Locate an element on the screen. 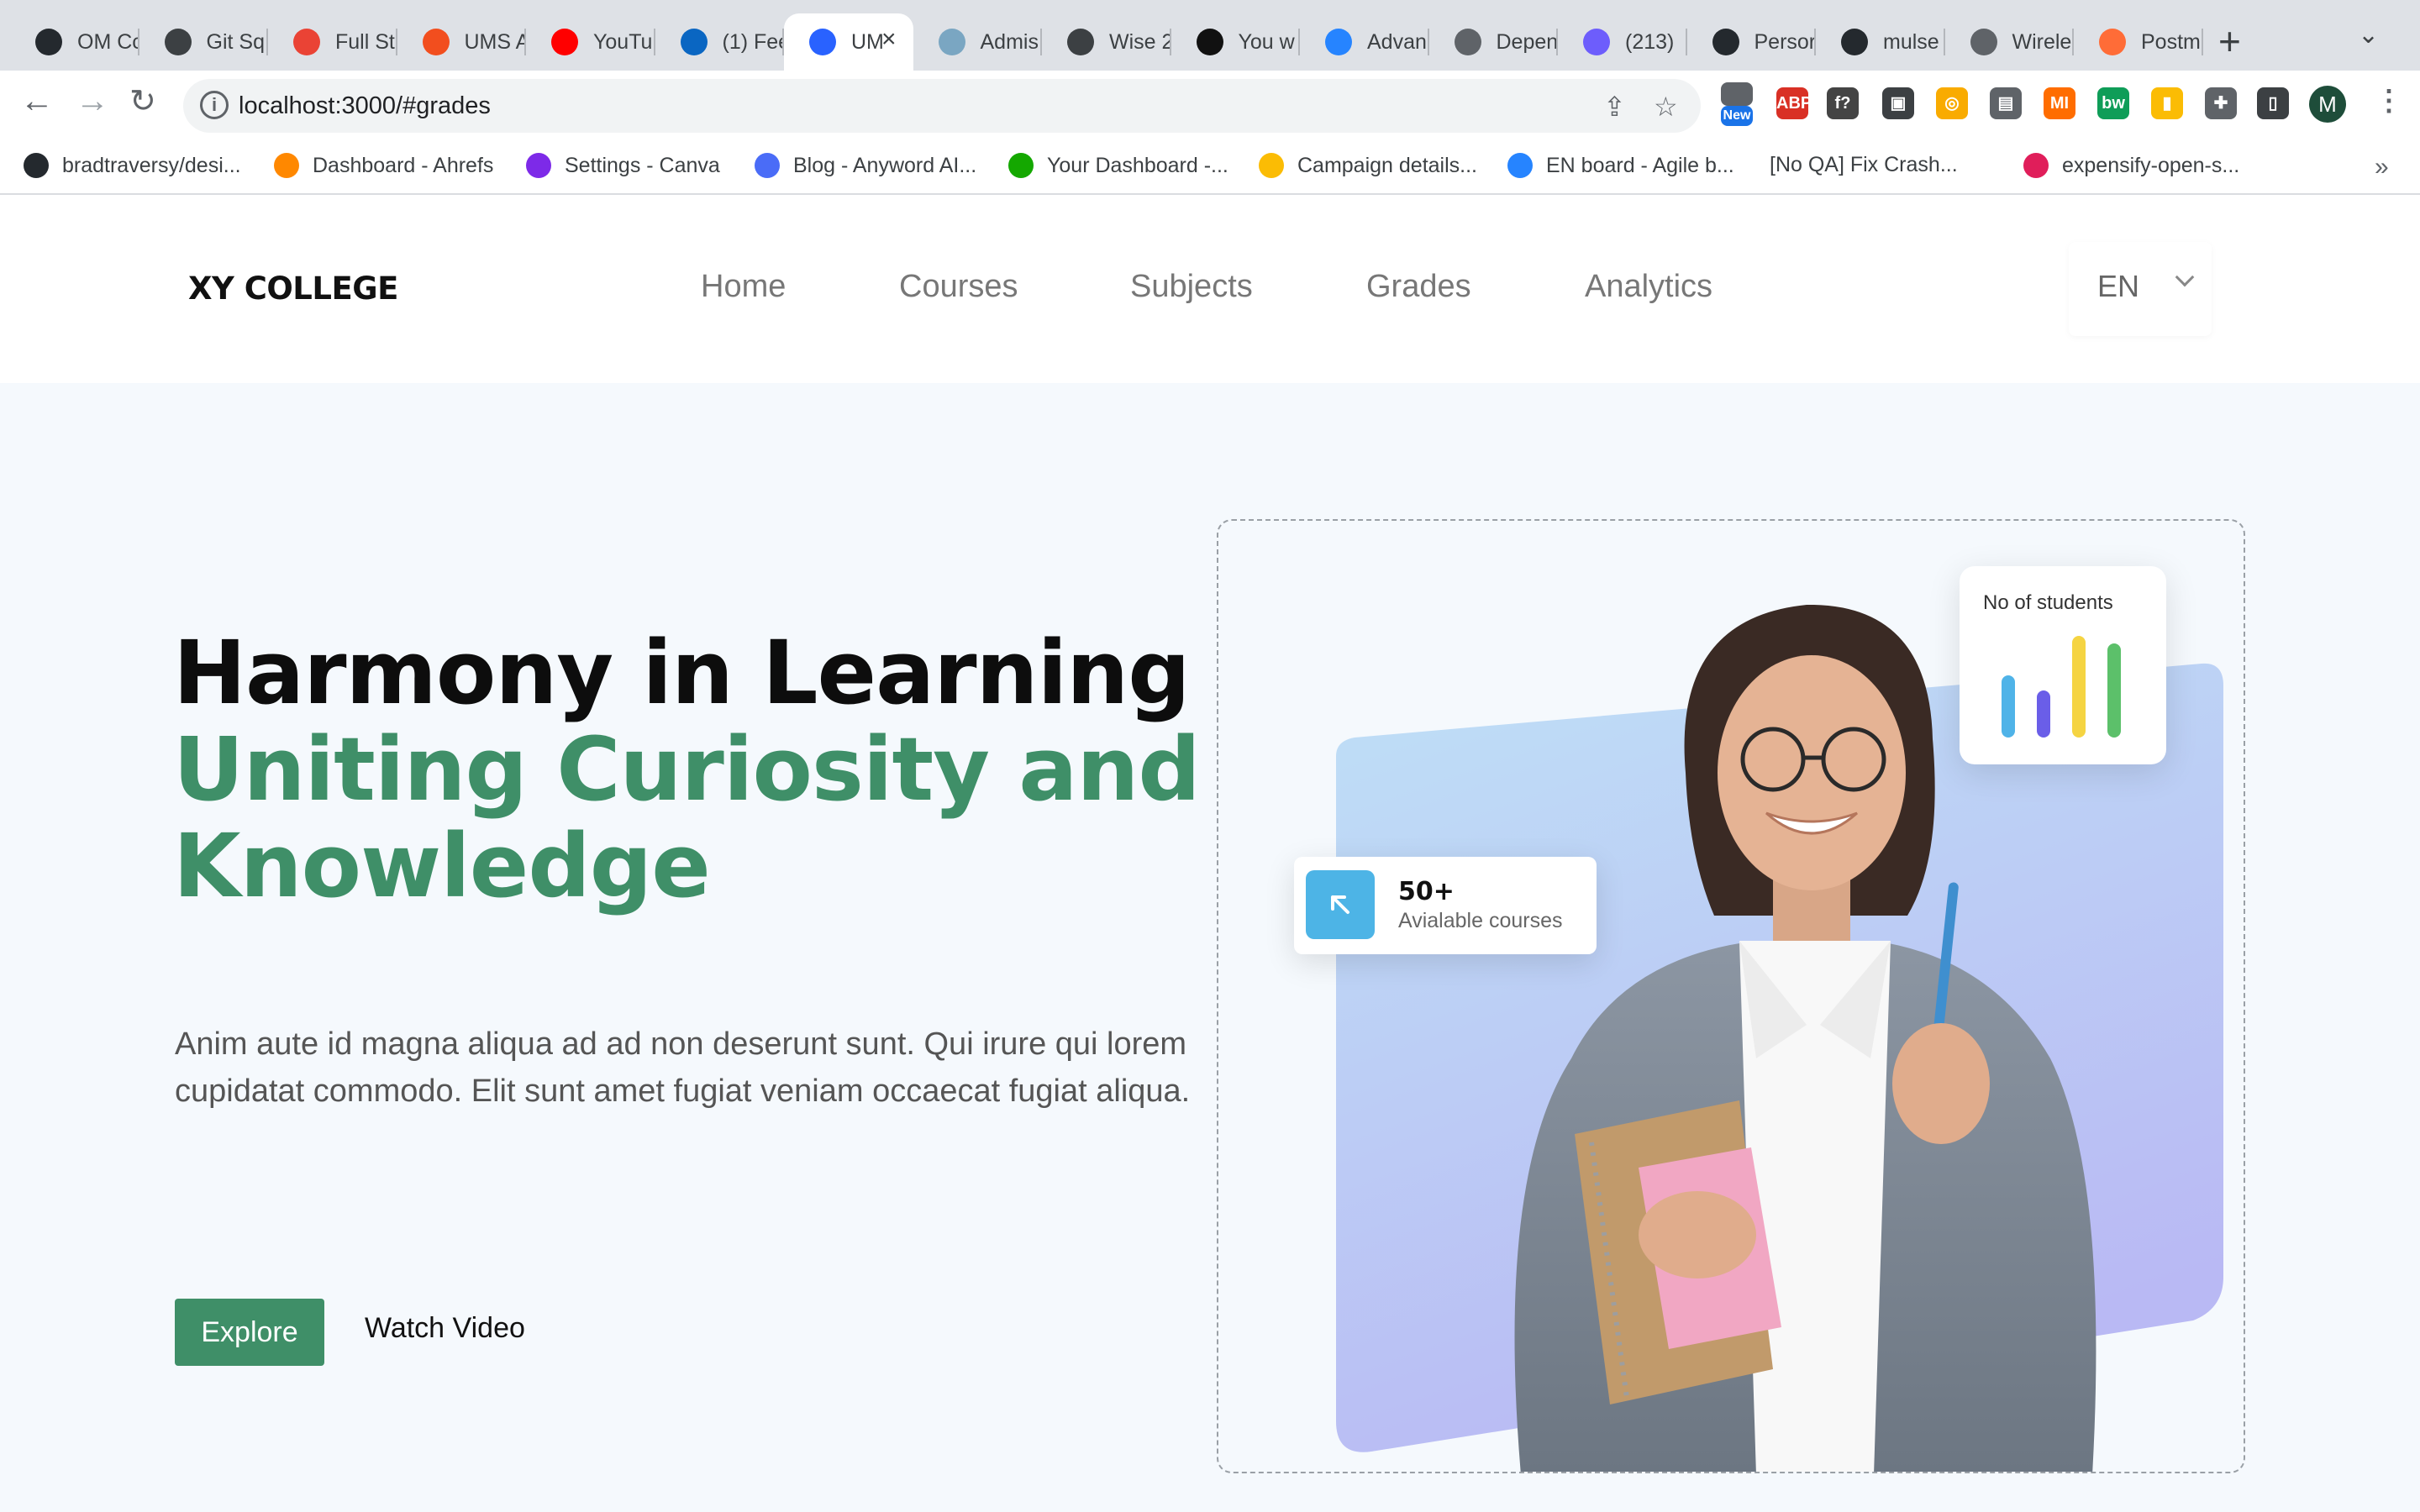  site-logo: XY COLLEGE is located at coordinates (293, 288).